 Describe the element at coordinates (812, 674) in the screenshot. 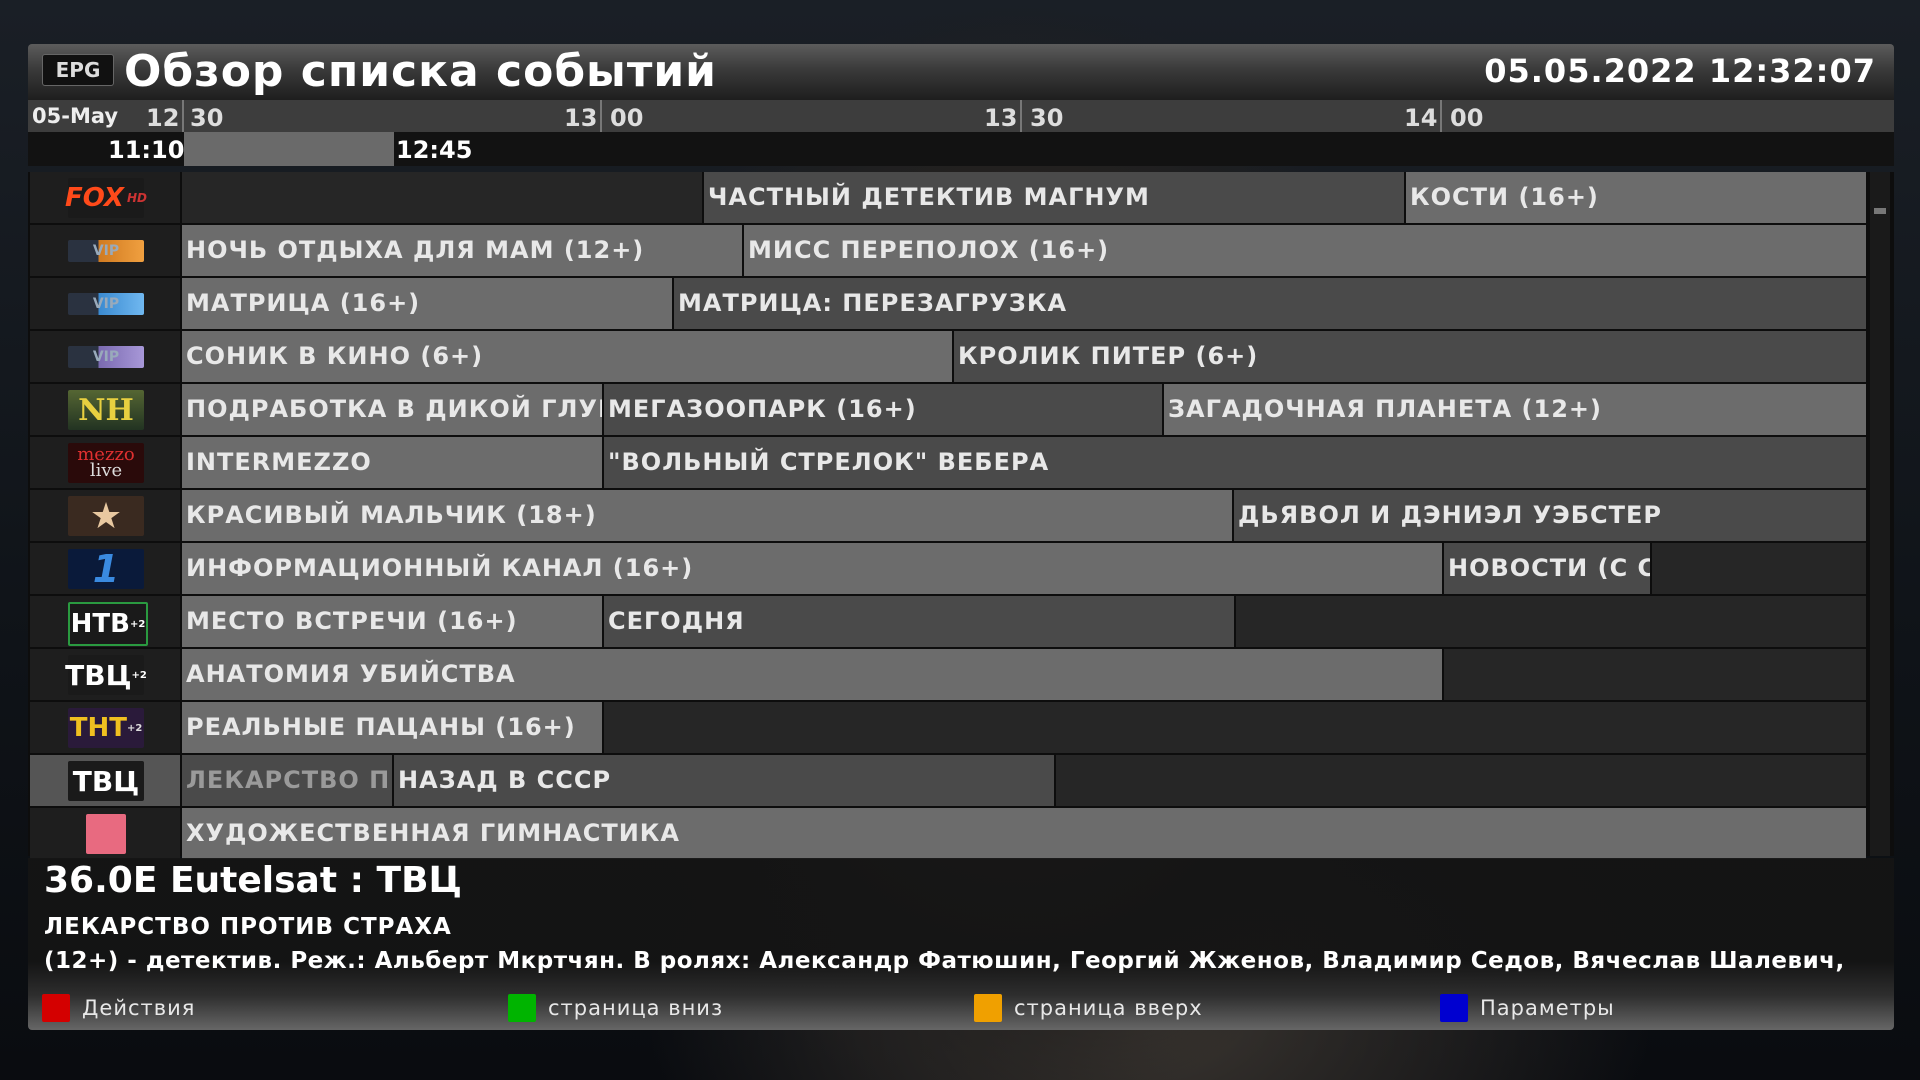

I see `event-cell: АНАТОМИЯ УБИЙСТВА` at that location.